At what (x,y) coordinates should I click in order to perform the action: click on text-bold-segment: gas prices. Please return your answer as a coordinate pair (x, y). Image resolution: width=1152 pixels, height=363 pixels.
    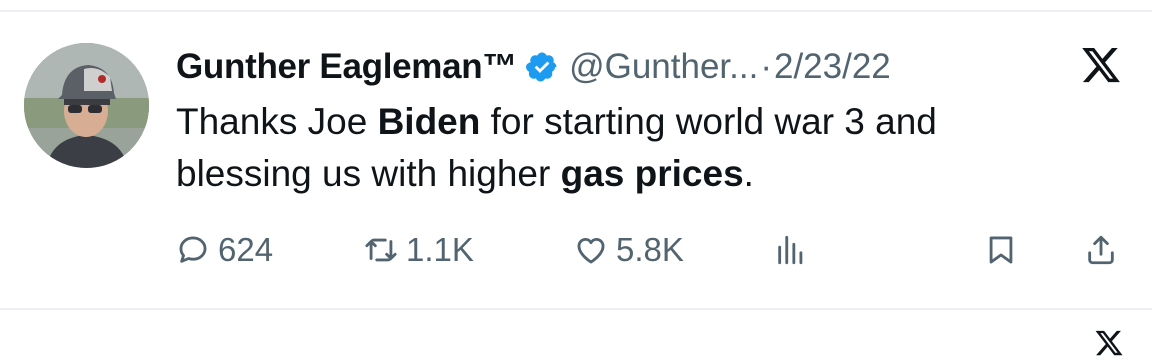
    Looking at the image, I should click on (652, 173).